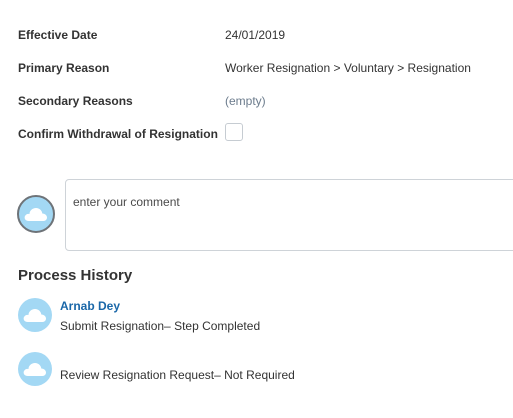 The image size is (513, 418). I want to click on history-step-2: Review Resignation Request– Not Required, so click(177, 375).